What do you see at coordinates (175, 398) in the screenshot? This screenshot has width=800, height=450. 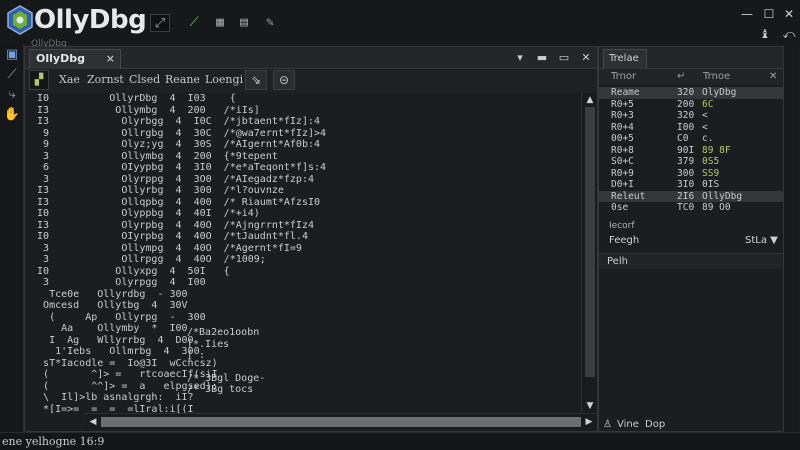 I see `code-line: \ Il]>lb asnalgrgh: iI?` at bounding box center [175, 398].